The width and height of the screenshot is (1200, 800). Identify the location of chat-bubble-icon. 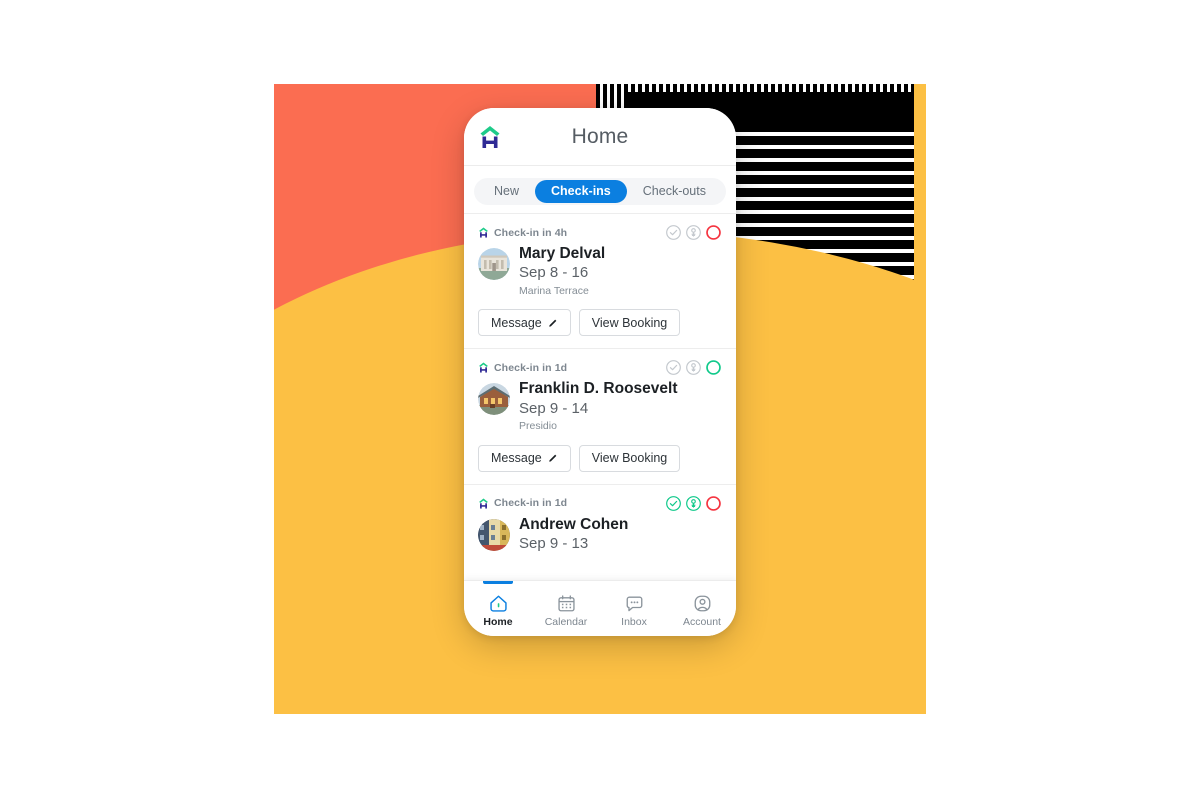
(634, 603).